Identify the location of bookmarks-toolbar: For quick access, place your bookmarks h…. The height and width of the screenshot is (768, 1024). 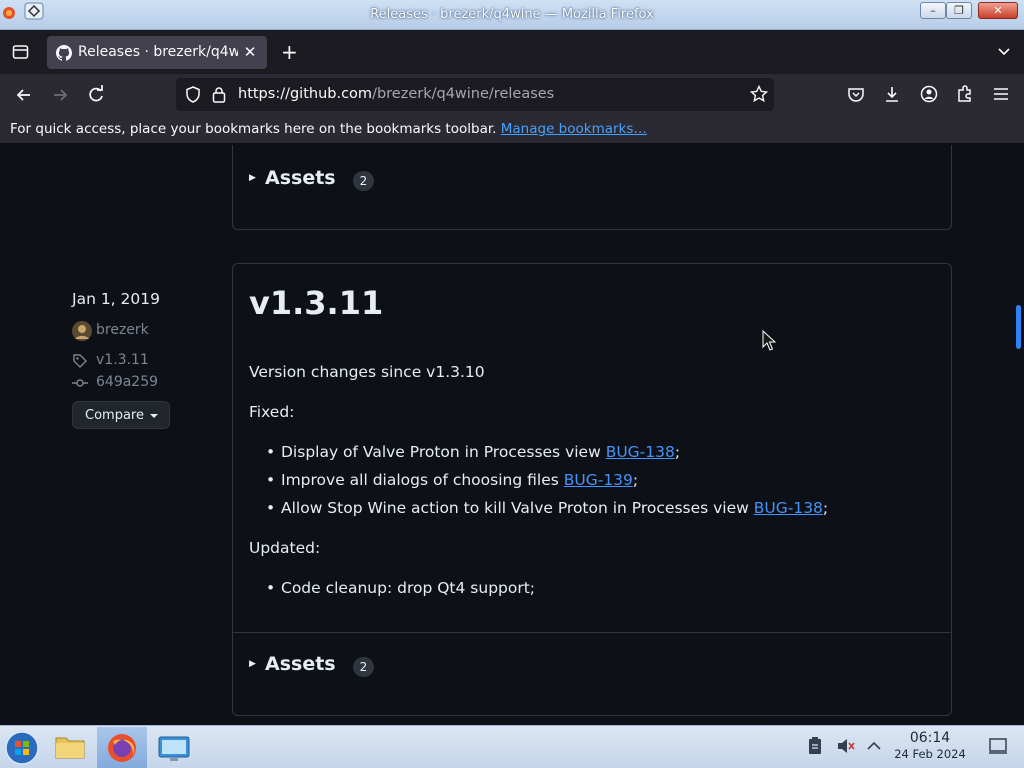
(512, 130).